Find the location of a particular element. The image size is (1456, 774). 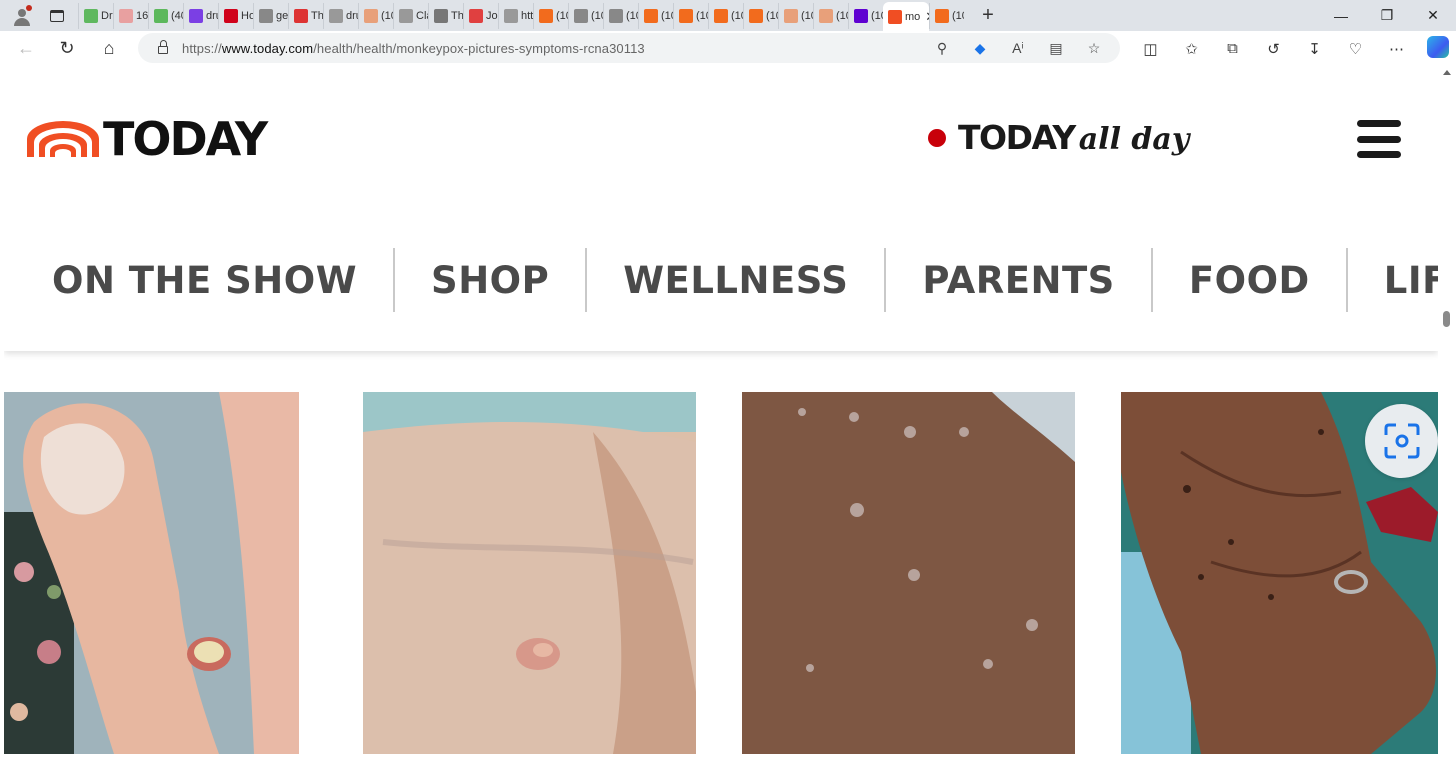

gallery-photo-wrist-bump is located at coordinates (529, 573).